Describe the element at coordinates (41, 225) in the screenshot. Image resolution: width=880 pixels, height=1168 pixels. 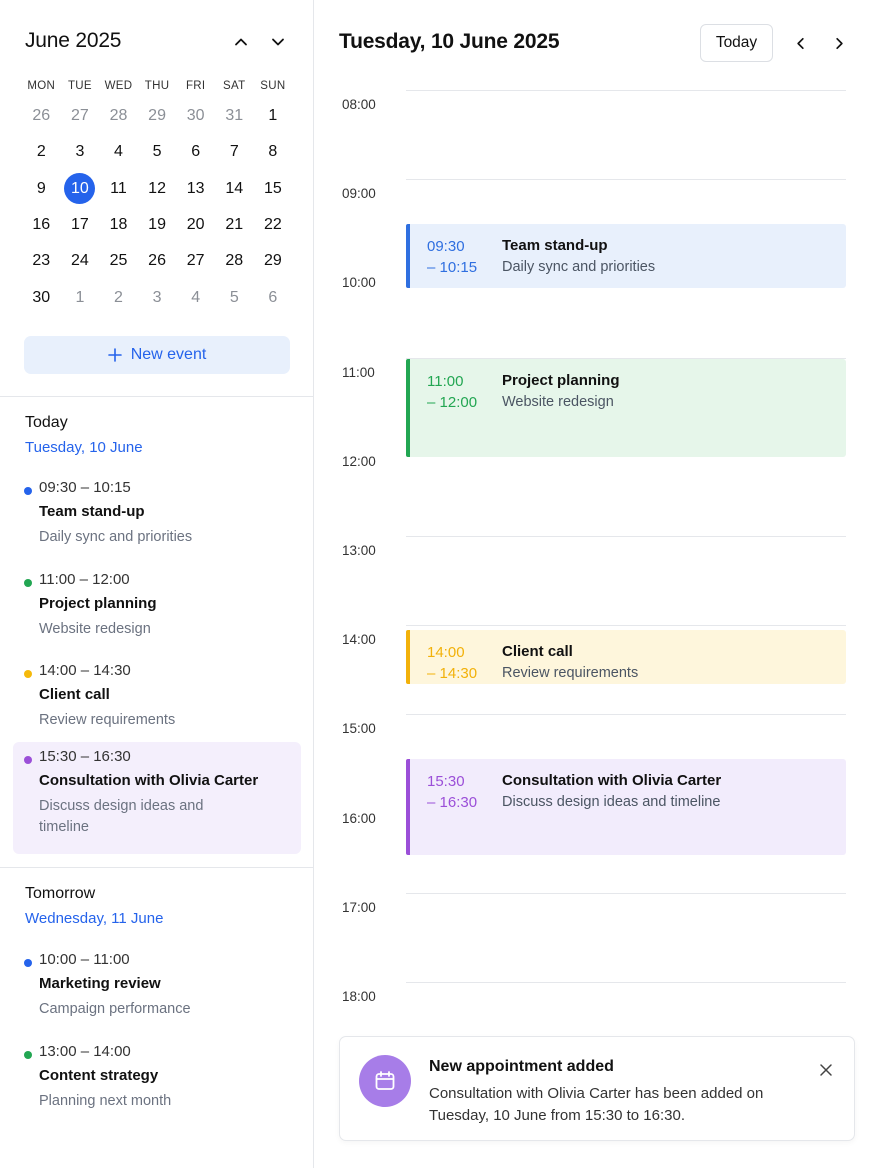
I see `calendar-day: 16` at that location.